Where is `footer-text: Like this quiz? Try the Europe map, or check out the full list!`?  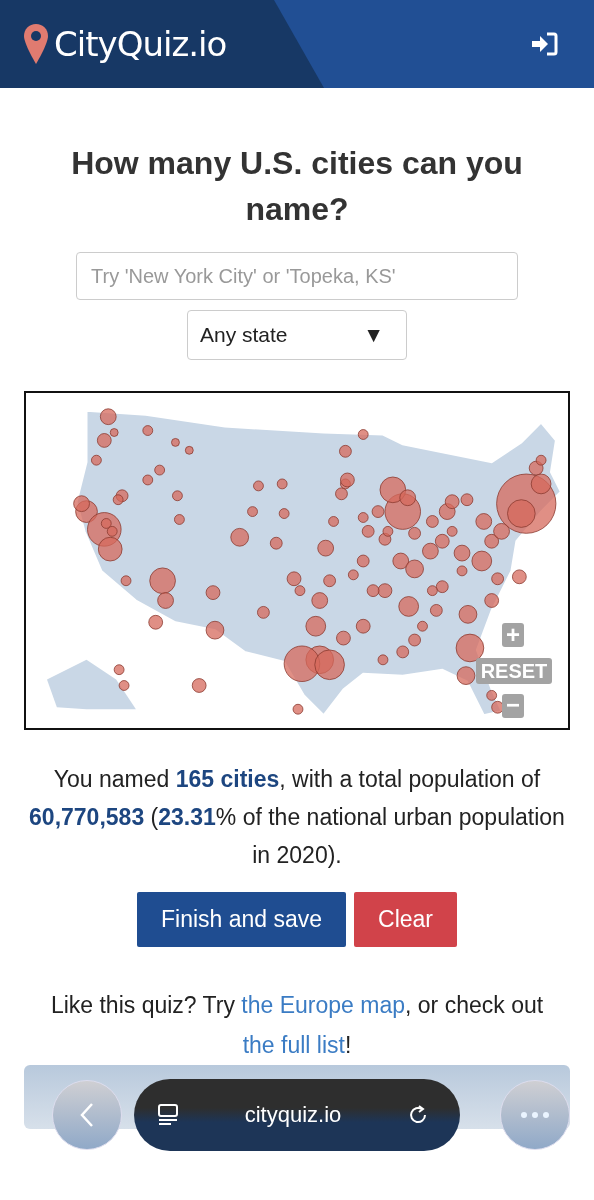
footer-text: Like this quiz? Try the Europe map, or check out the full list! is located at coordinates (297, 1025).